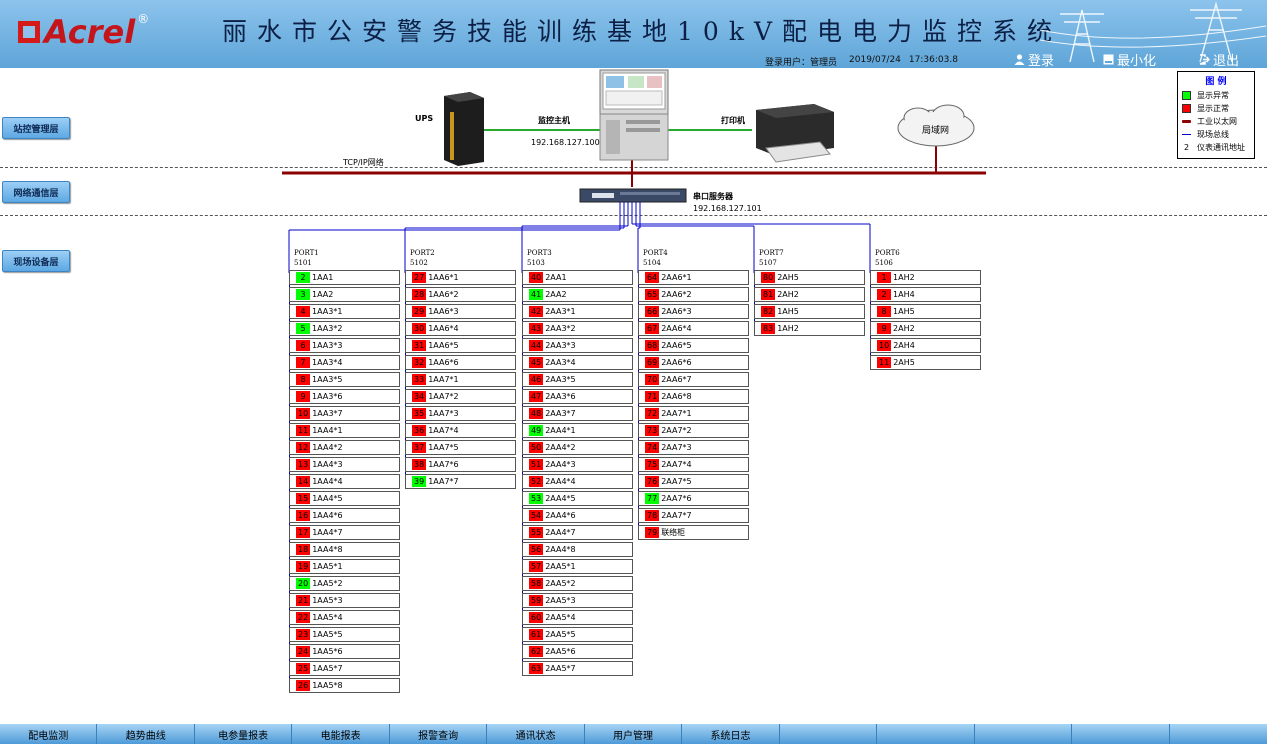  What do you see at coordinates (344, 668) in the screenshot?
I see `meter-item: 25 1AA5*7` at bounding box center [344, 668].